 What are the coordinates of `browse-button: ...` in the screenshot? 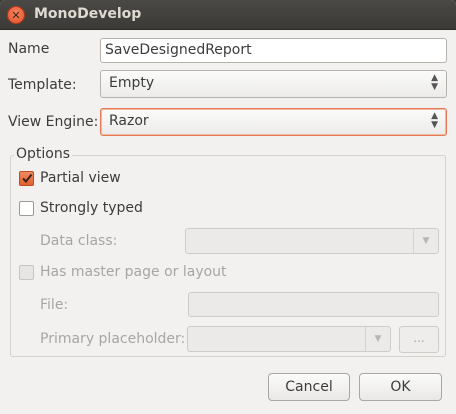 It's located at (419, 339).